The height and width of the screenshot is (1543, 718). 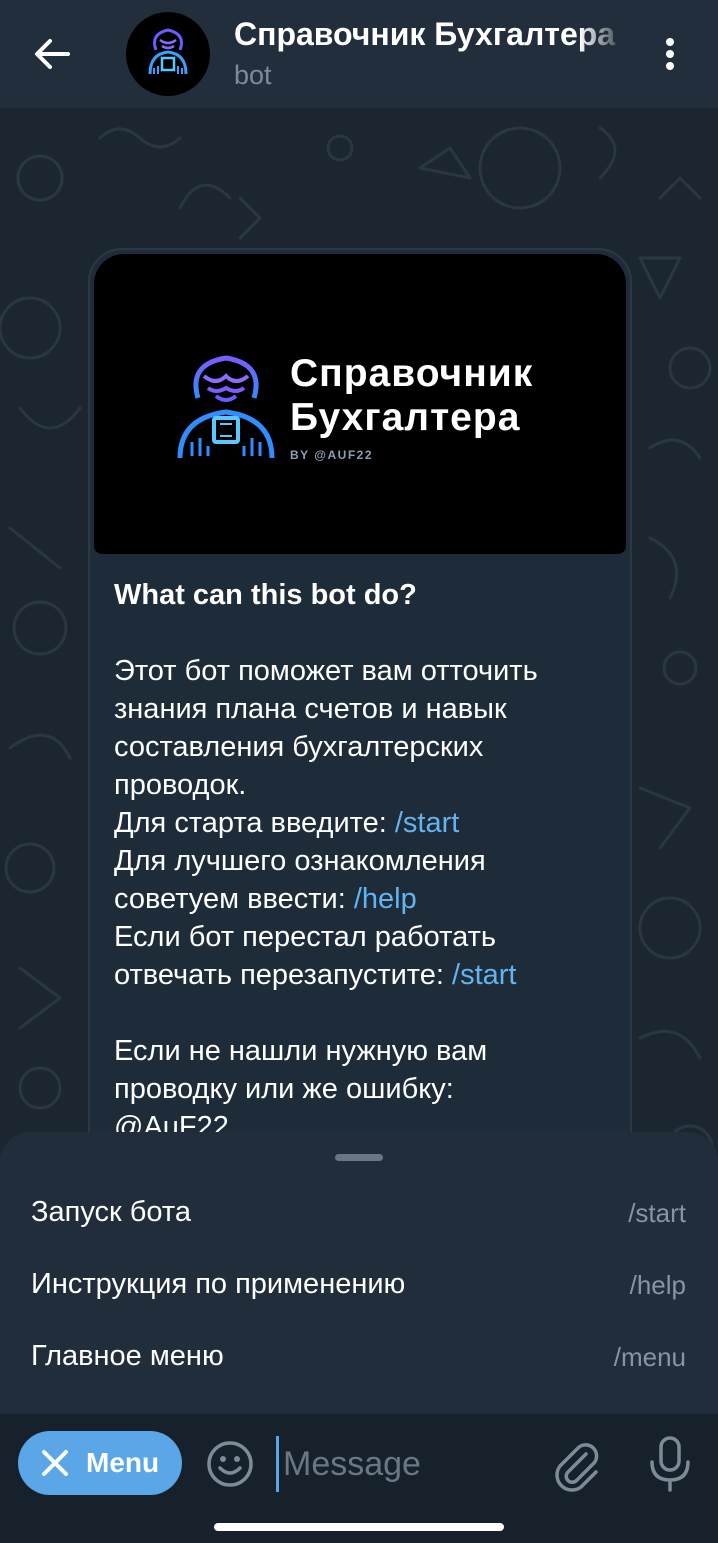 I want to click on start-instruction-text: Для старта введите:, so click(x=254, y=823).